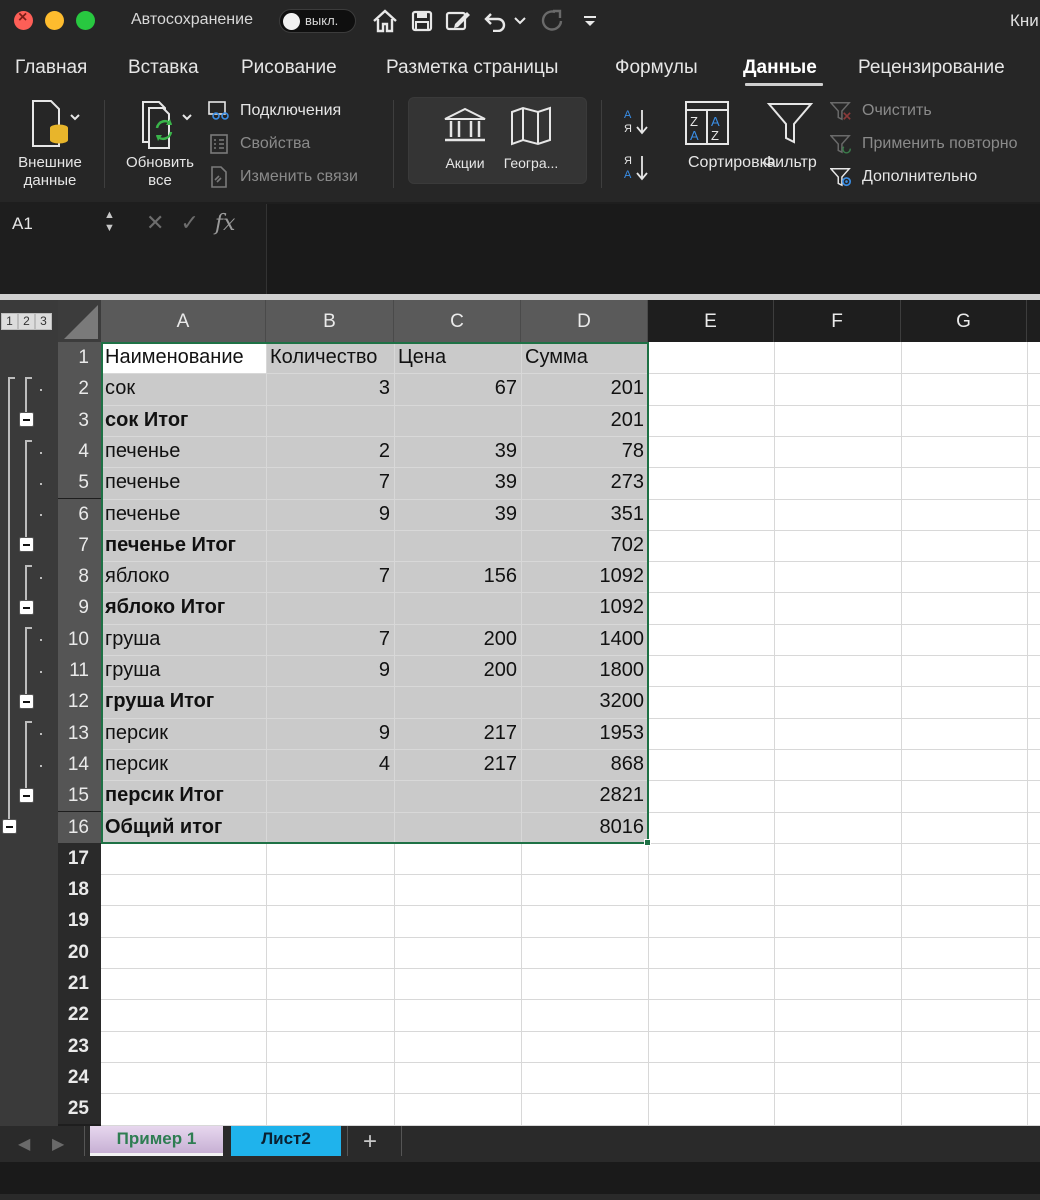  What do you see at coordinates (628, 175) in the screenshot?
I see `svg-text: A` at bounding box center [628, 175].